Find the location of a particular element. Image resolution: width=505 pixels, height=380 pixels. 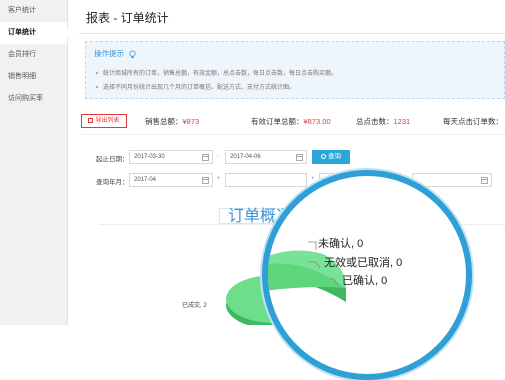

search-button: 查询 is located at coordinates (331, 157).